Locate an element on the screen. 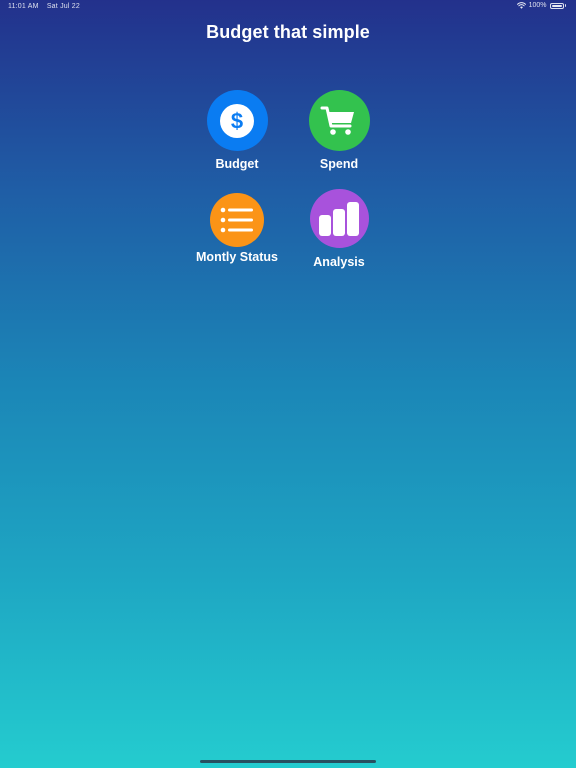 Image resolution: width=576 pixels, height=768 pixels. analysis-button: Analysis is located at coordinates (339, 229).